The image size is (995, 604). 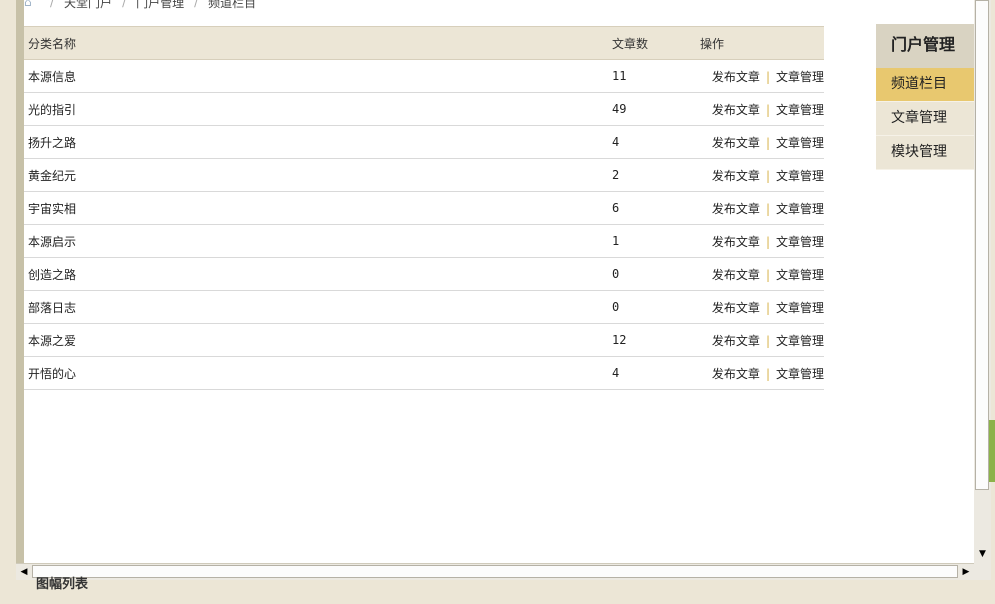 What do you see at coordinates (8, 302) in the screenshot?
I see `frame-left-bar` at bounding box center [8, 302].